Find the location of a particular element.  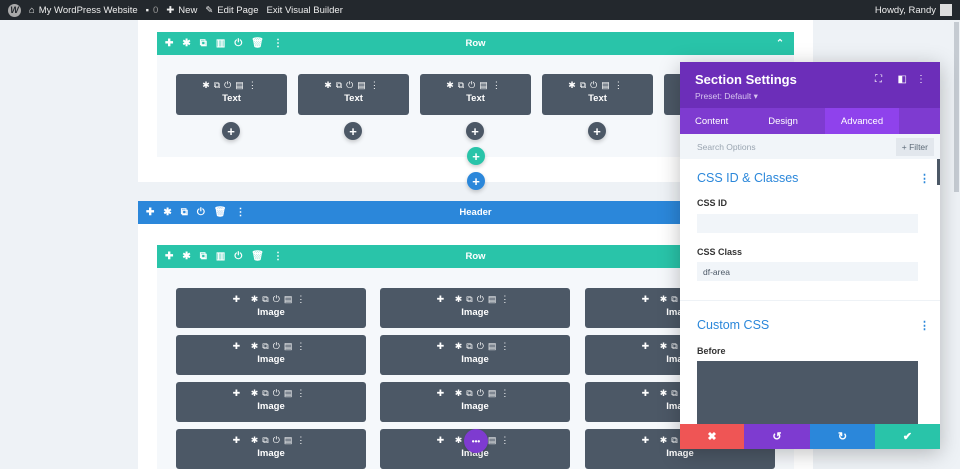

sidebar-toggle-icon: ◧ is located at coordinates (902, 79).